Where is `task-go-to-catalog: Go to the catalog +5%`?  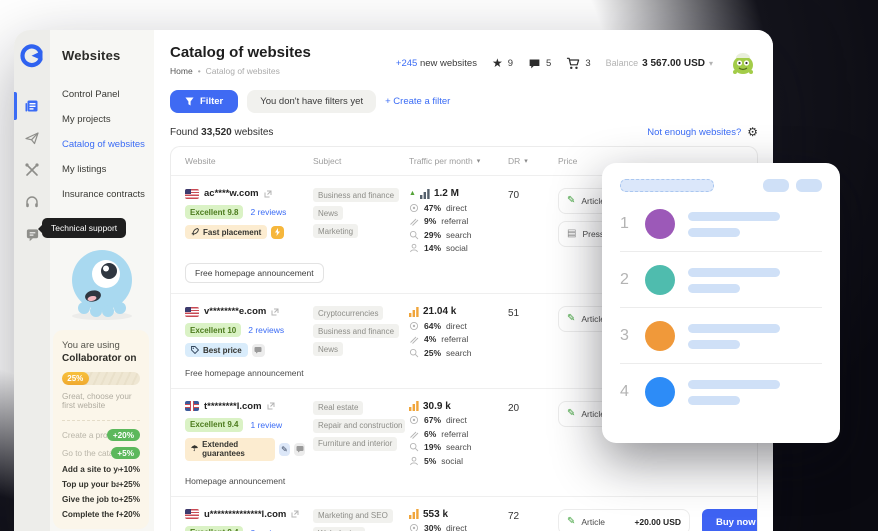 task-go-to-catalog: Go to the catalog +5% is located at coordinates (101, 453).